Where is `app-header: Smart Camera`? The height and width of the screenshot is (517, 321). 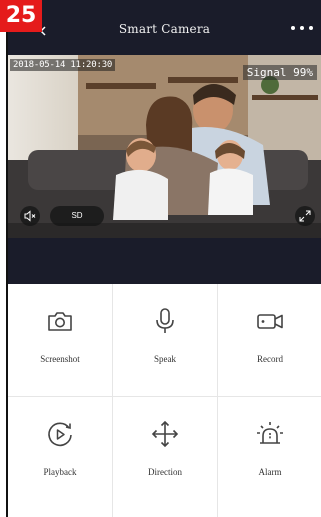
app-header: Smart Camera is located at coordinates (164, 27).